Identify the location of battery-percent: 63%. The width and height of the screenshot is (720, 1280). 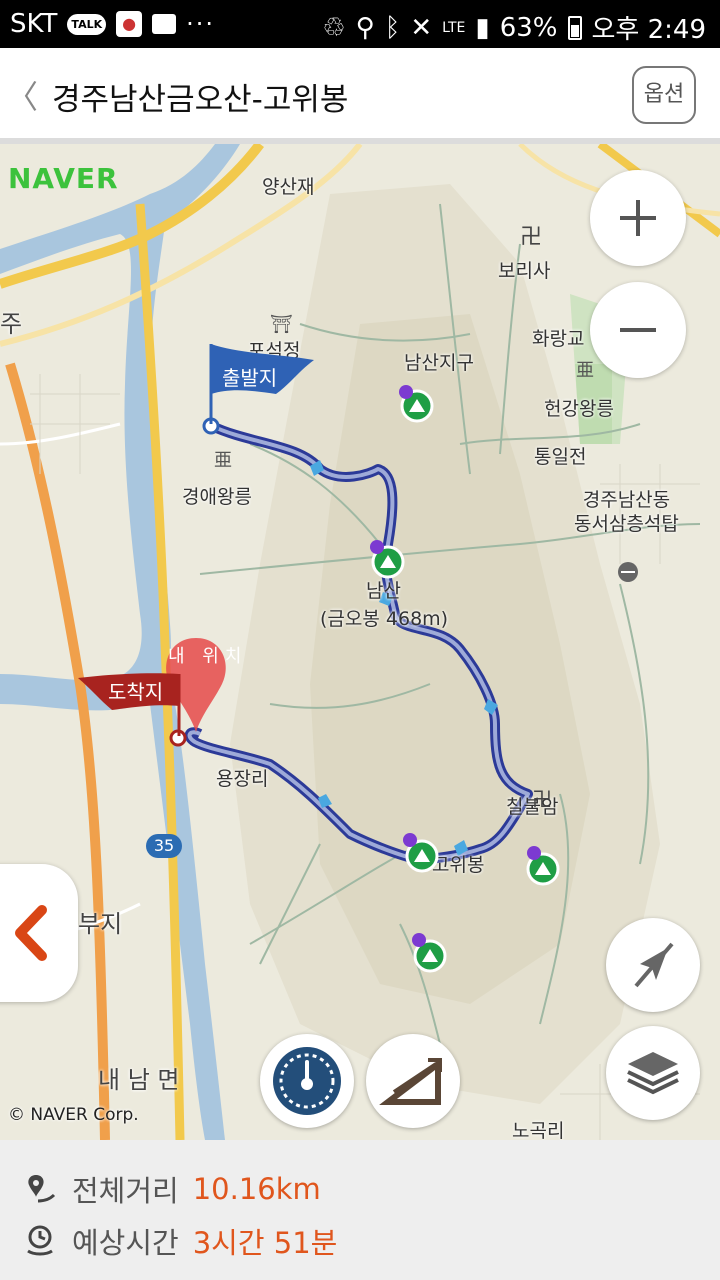
(528, 27).